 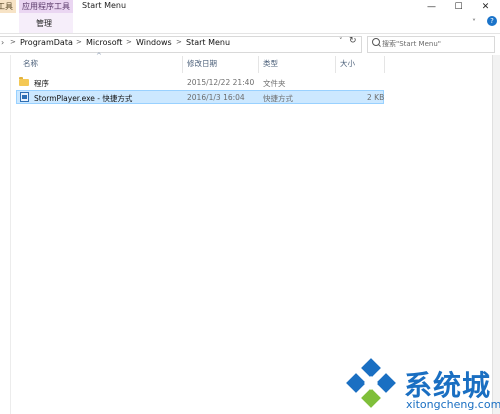 I want to click on tab-manage: 管理, so click(x=46, y=23).